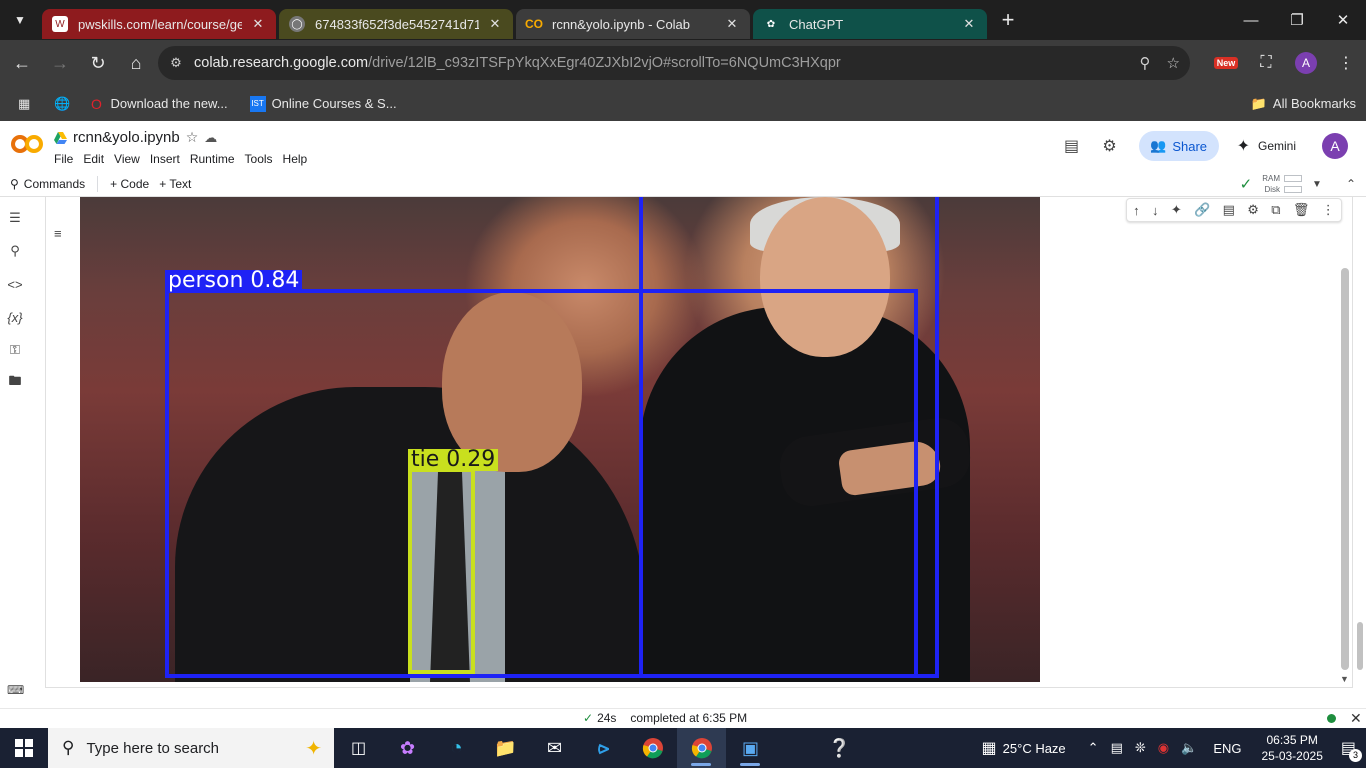 The width and height of the screenshot is (1366, 768). Describe the element at coordinates (1229, 210) in the screenshot. I see `comment-icon: ▤` at that location.